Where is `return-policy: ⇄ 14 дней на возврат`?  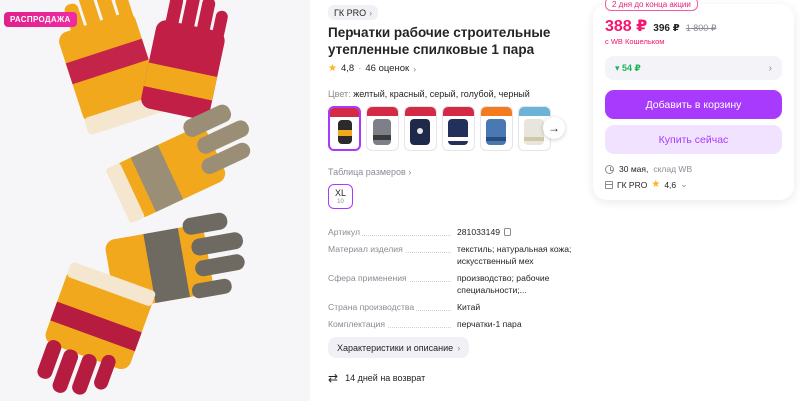 return-policy: ⇄ 14 дней на возврат is located at coordinates (376, 378).